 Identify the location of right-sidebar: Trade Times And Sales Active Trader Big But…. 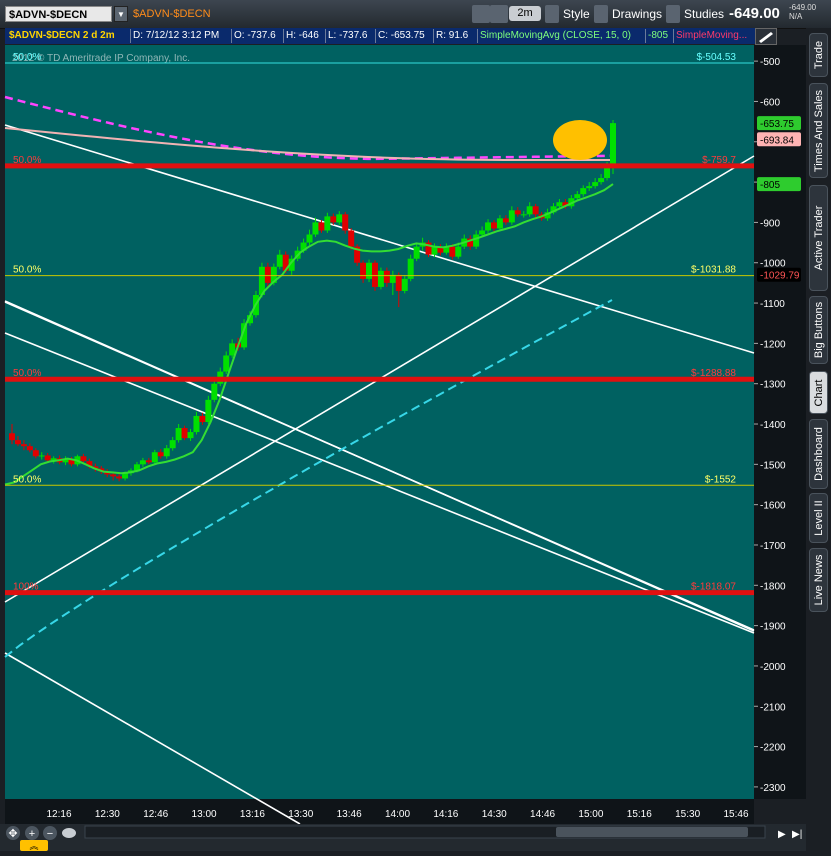
(818, 438).